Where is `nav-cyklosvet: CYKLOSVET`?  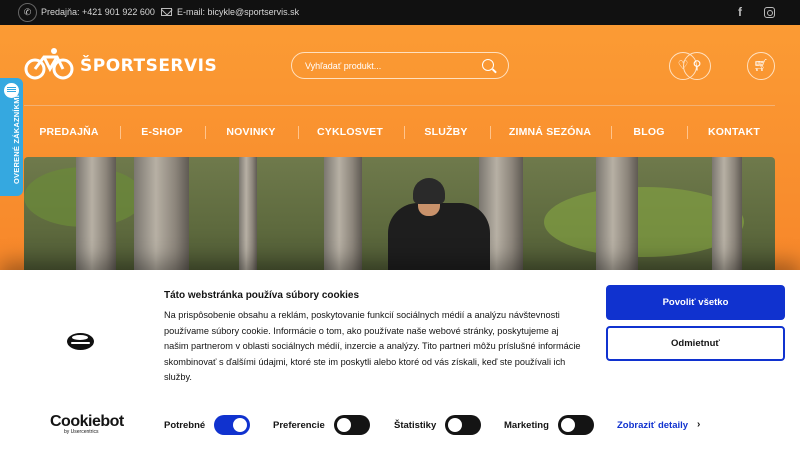
nav-cyklosvet: CYKLOSVET is located at coordinates (350, 132).